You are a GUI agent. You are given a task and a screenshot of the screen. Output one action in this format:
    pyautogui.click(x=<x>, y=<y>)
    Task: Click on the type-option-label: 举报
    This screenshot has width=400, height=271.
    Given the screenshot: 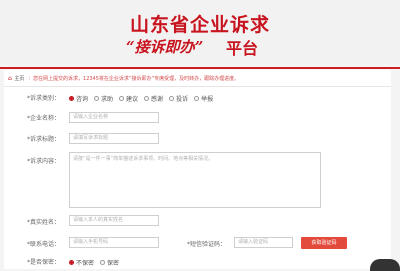 What is the action you would take?
    pyautogui.click(x=207, y=99)
    